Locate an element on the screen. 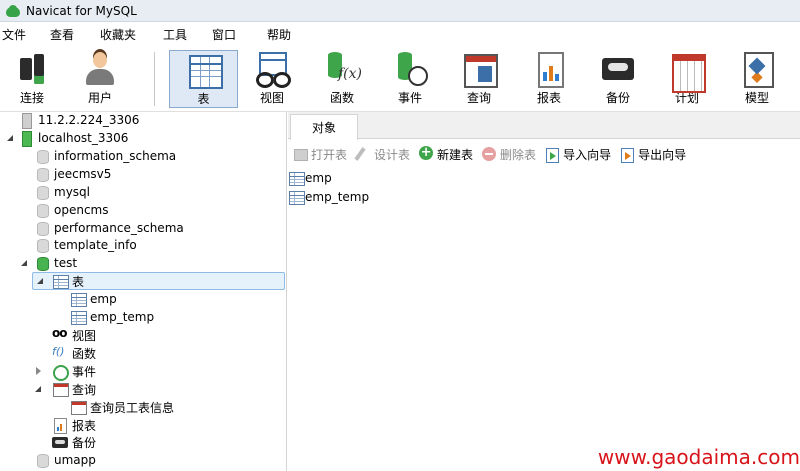  tree-item-label: template_info is located at coordinates (95, 245).